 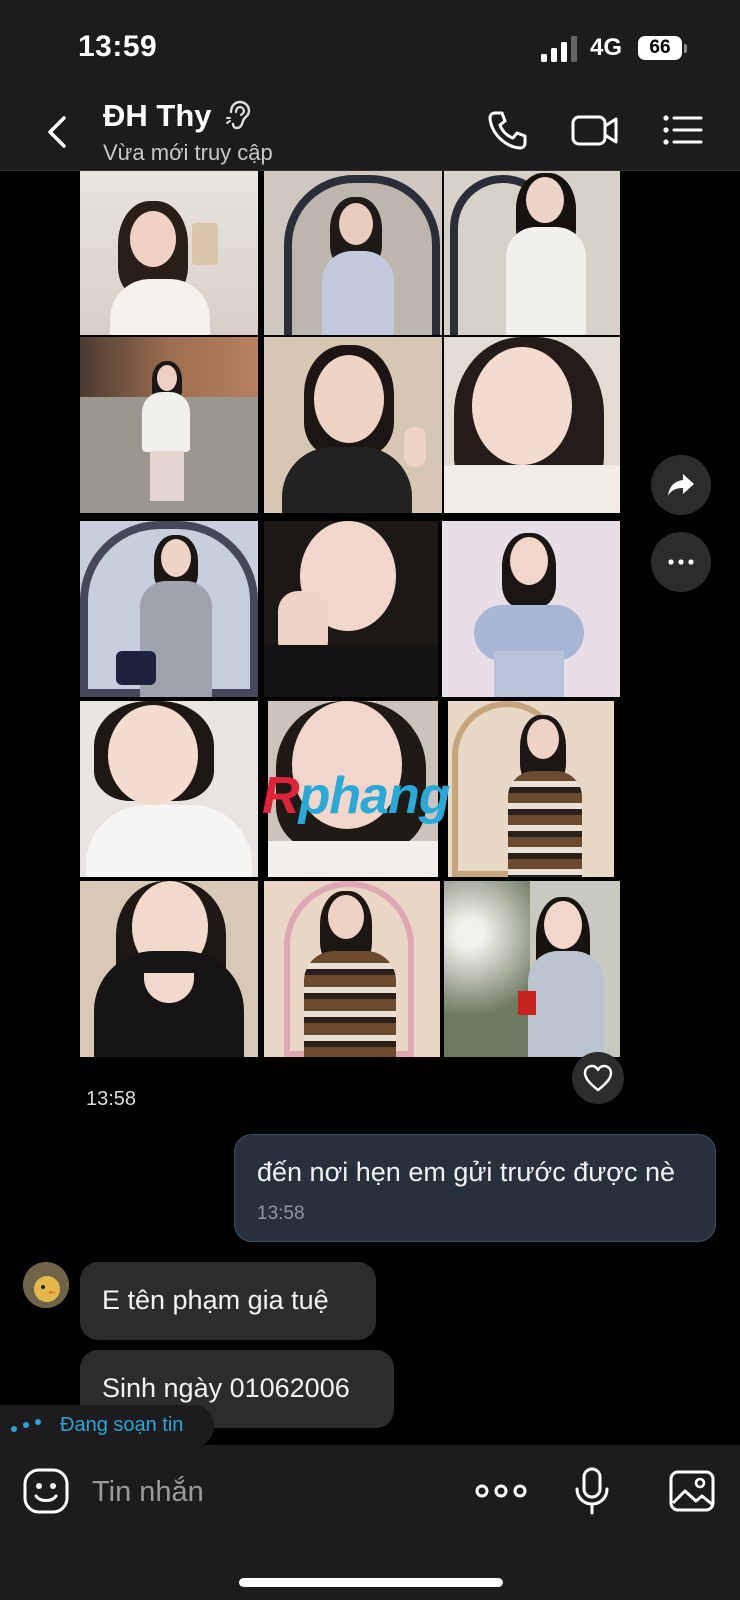 What do you see at coordinates (46, 1491) in the screenshot?
I see `sticker-emoji-icon` at bounding box center [46, 1491].